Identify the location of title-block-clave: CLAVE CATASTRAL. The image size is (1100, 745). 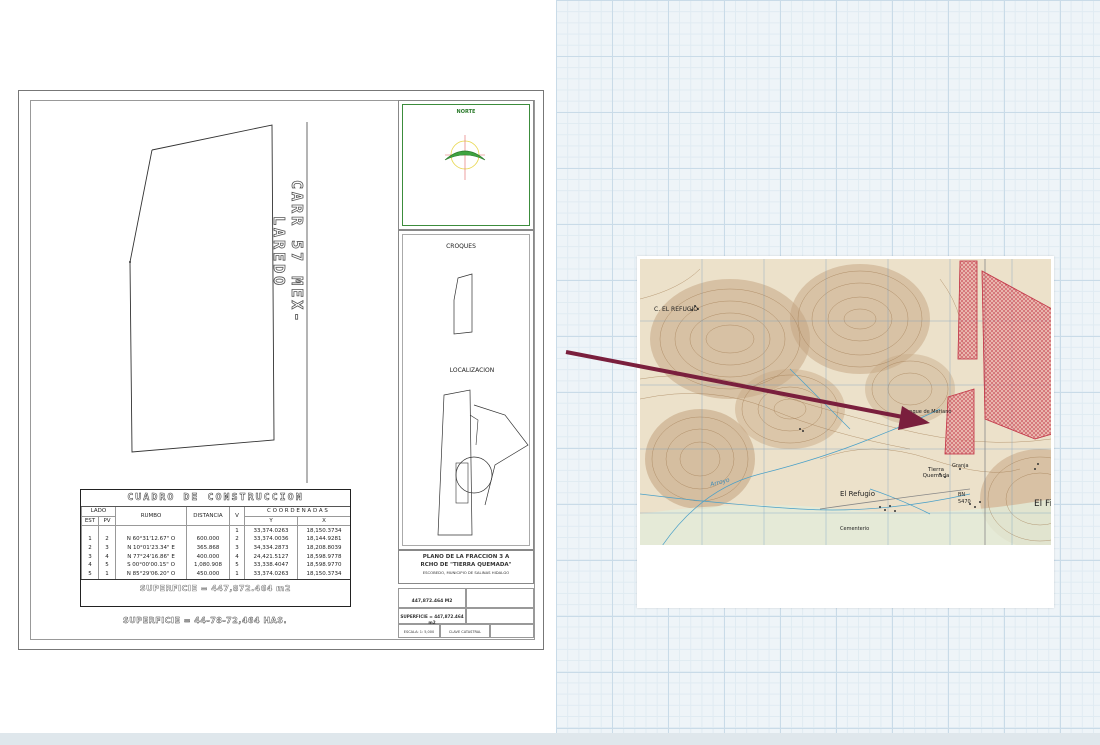
(465, 631).